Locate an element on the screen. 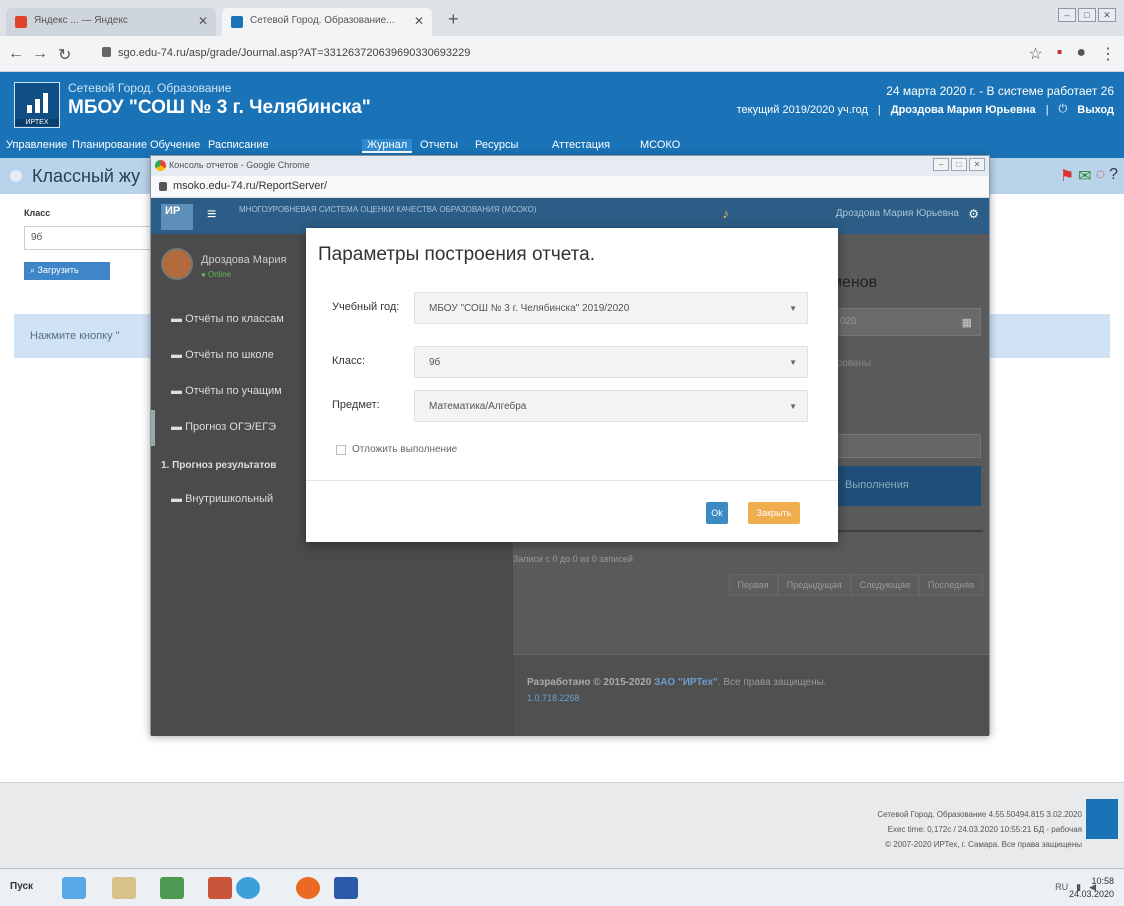 Image resolution: width=1124 pixels, height=906 pixels. date-field: 020 ▦ is located at coordinates (906, 322).